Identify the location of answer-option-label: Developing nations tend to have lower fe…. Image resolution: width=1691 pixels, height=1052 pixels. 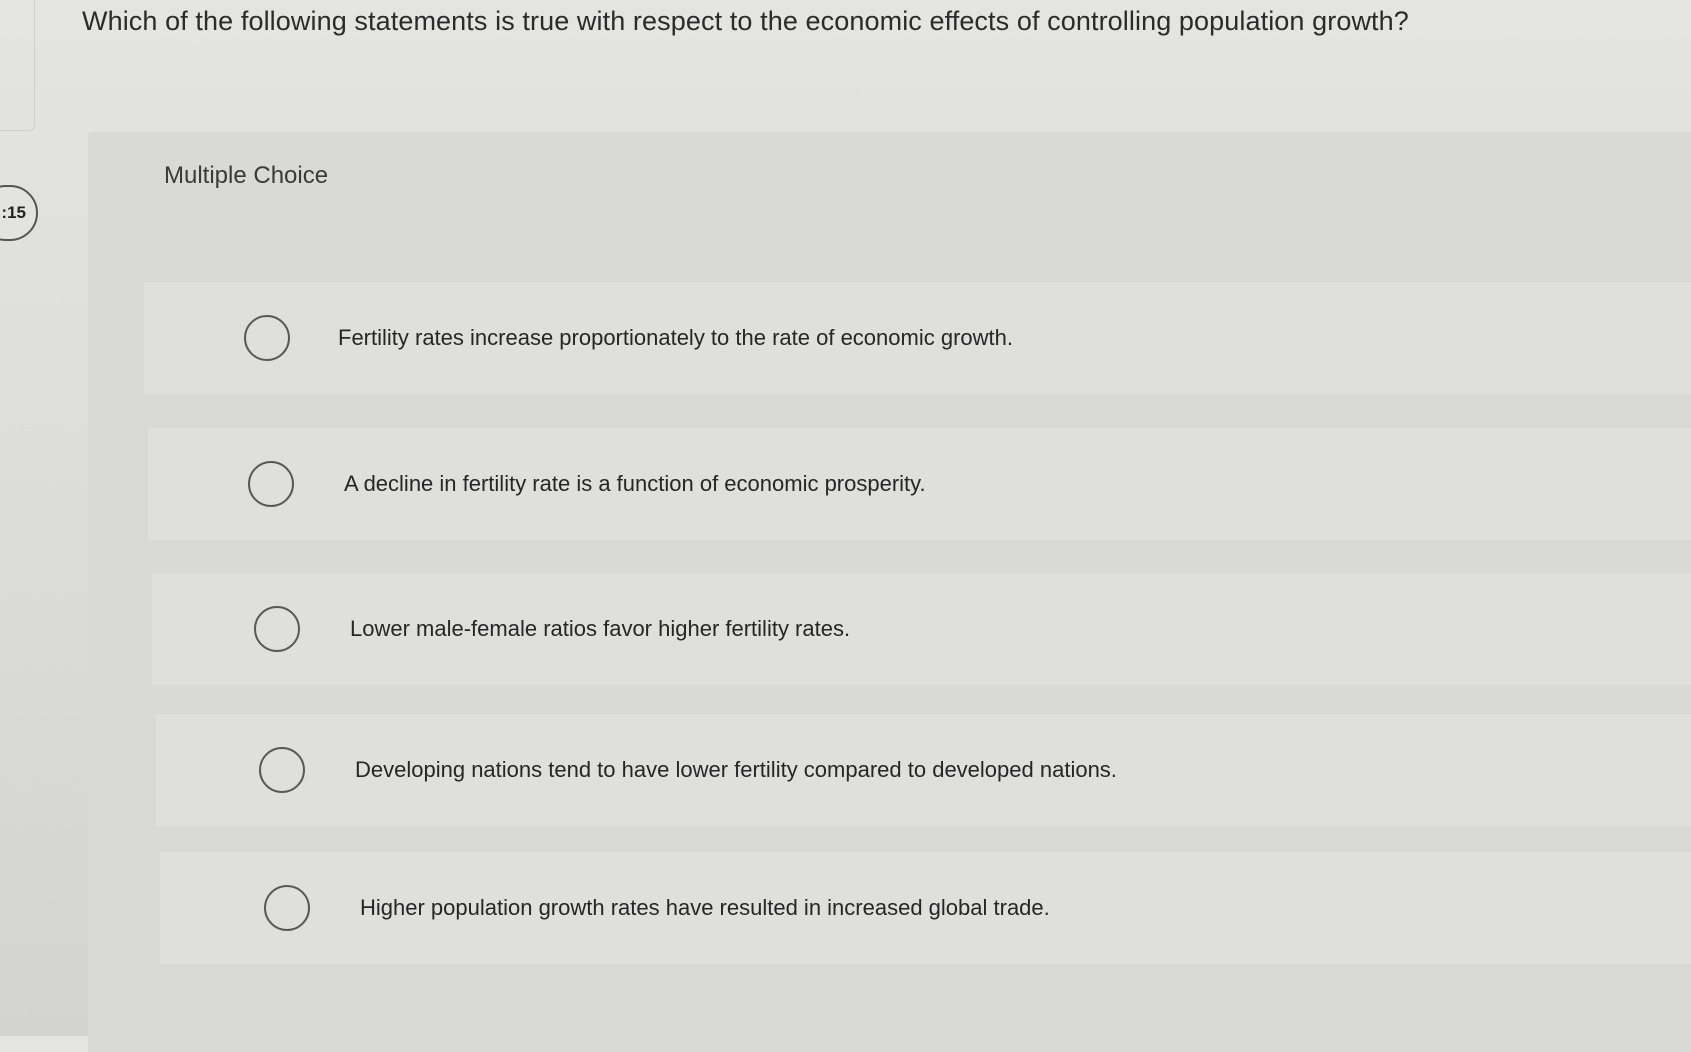
(736, 769).